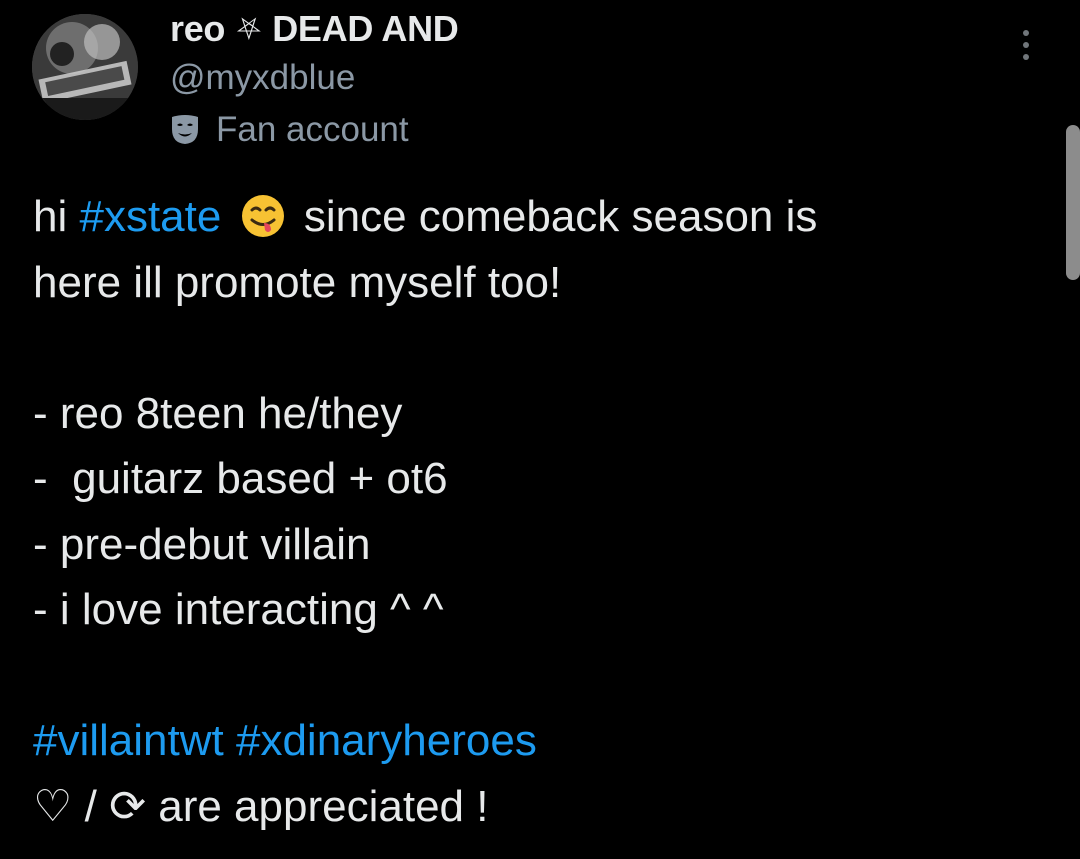 This screenshot has width=1080, height=859. I want to click on face-savoring-food-emoji, so click(262, 216).